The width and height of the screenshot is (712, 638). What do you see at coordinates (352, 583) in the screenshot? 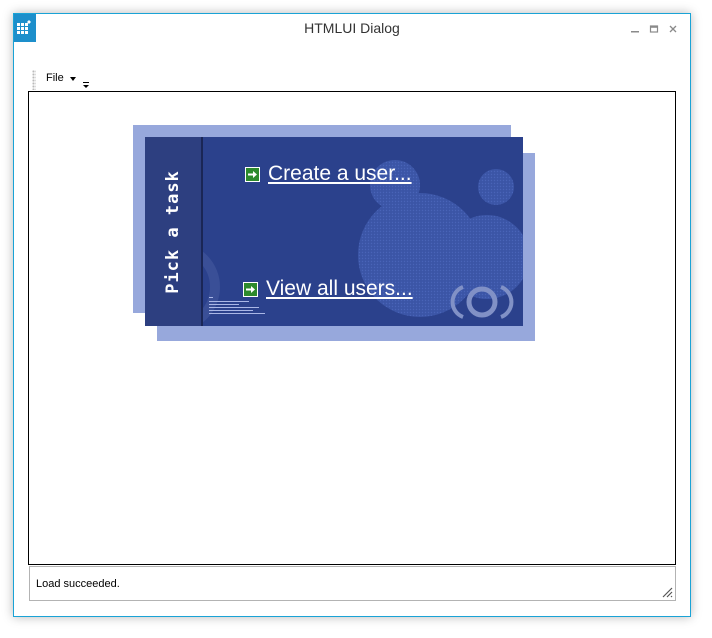
I see `status-bar: Load succeeded.` at bounding box center [352, 583].